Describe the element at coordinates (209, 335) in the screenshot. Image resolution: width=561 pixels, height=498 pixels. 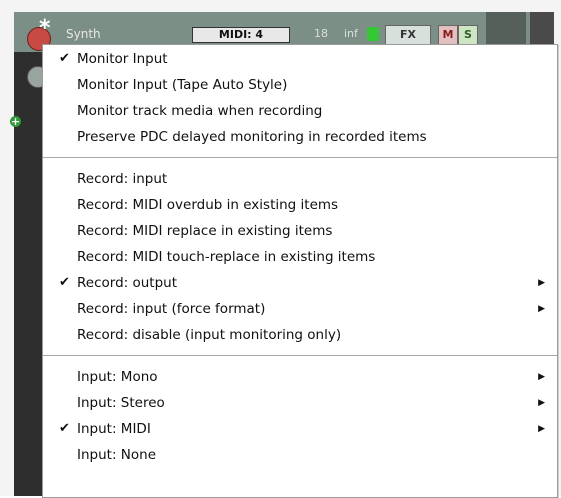
I see `menu-item-label: Record: disable (input monitoring only)` at that location.